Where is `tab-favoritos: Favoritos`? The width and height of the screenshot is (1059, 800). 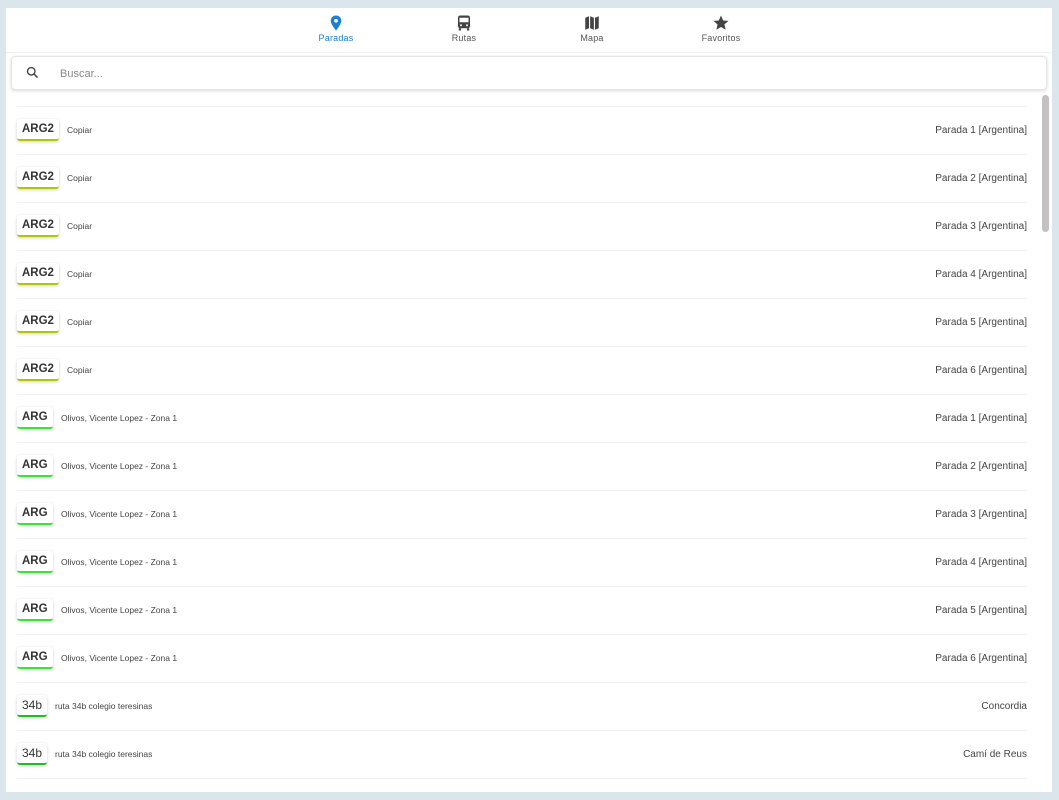 tab-favoritos: Favoritos is located at coordinates (721, 28).